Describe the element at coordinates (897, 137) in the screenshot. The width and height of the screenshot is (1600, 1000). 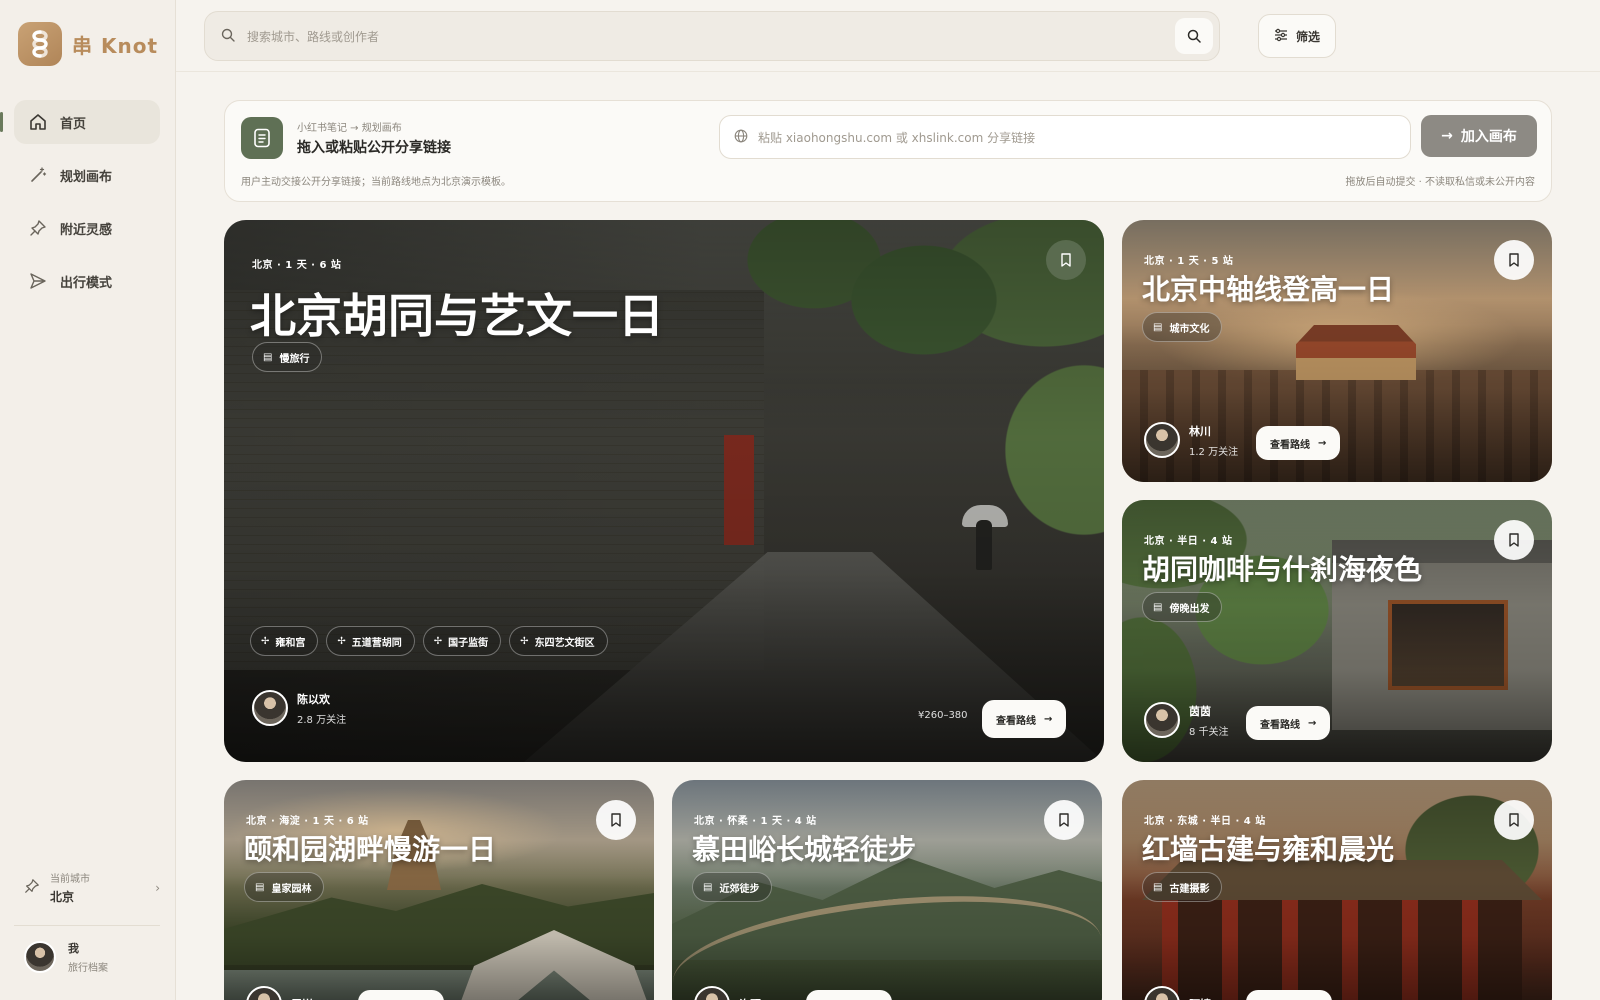
I see `share-link-placeholder: 粘贴 xiaohongshu.com 或 xhslink.com 分享链接` at that location.